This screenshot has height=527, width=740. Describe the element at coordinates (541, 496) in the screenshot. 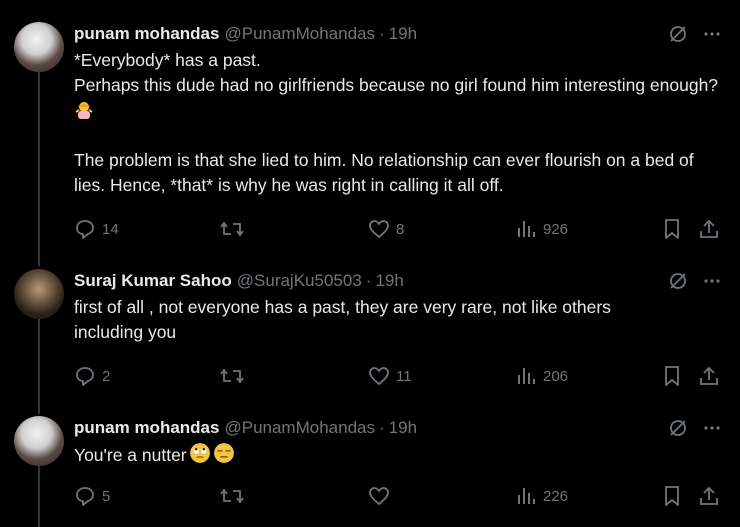

I see `views-button: 226` at that location.